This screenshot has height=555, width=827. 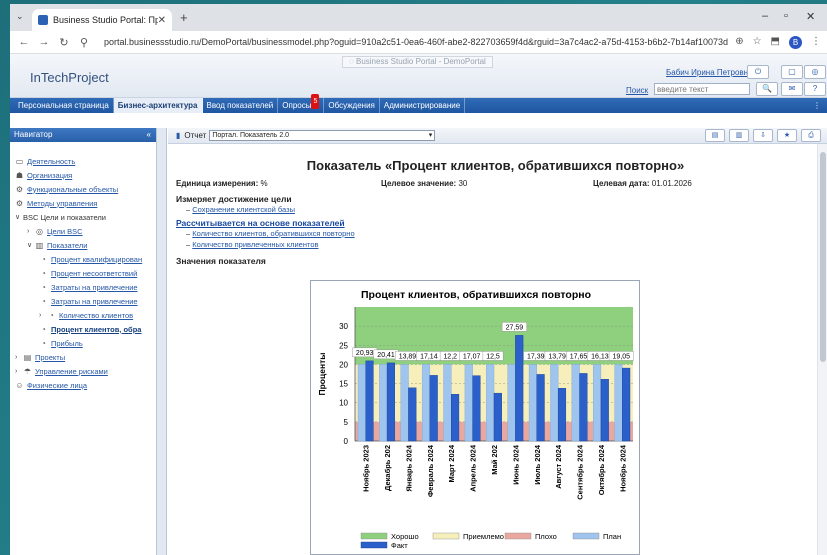 I want to click on scrollbar-thumb, so click(x=823, y=257).